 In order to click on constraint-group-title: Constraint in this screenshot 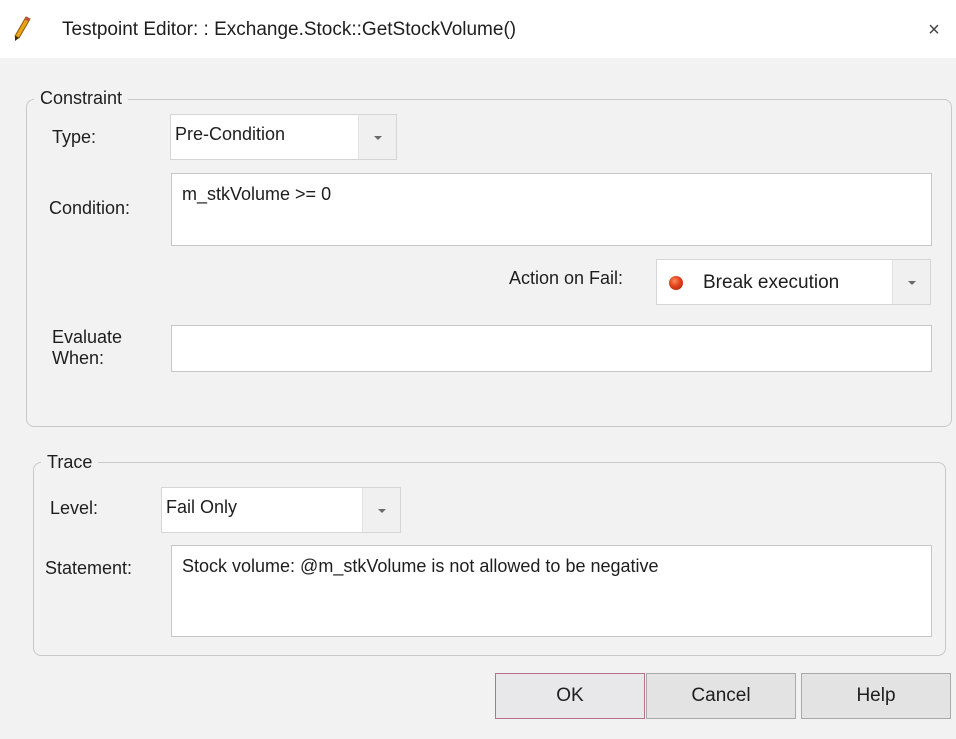, I will do `click(81, 98)`.